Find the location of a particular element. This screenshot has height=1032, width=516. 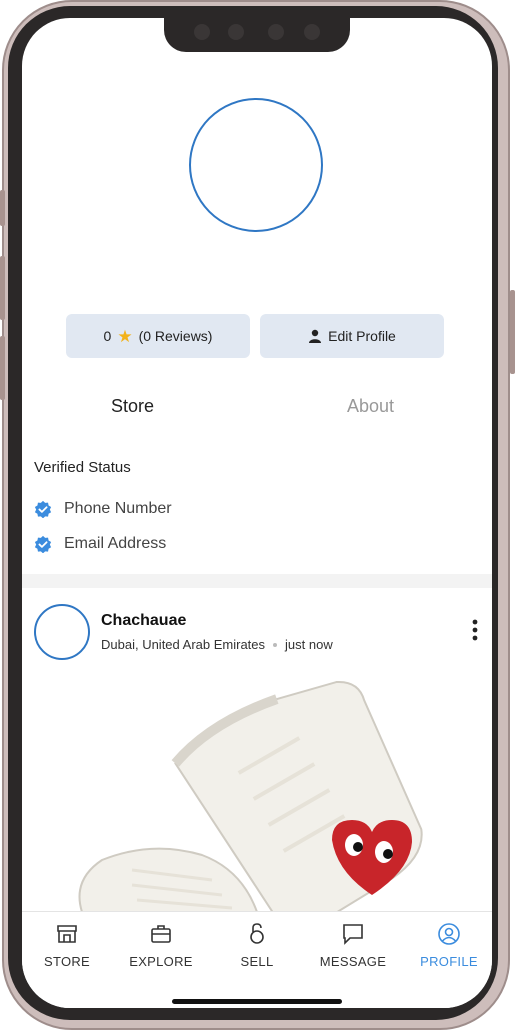

post-user-avatar is located at coordinates (62, 632).